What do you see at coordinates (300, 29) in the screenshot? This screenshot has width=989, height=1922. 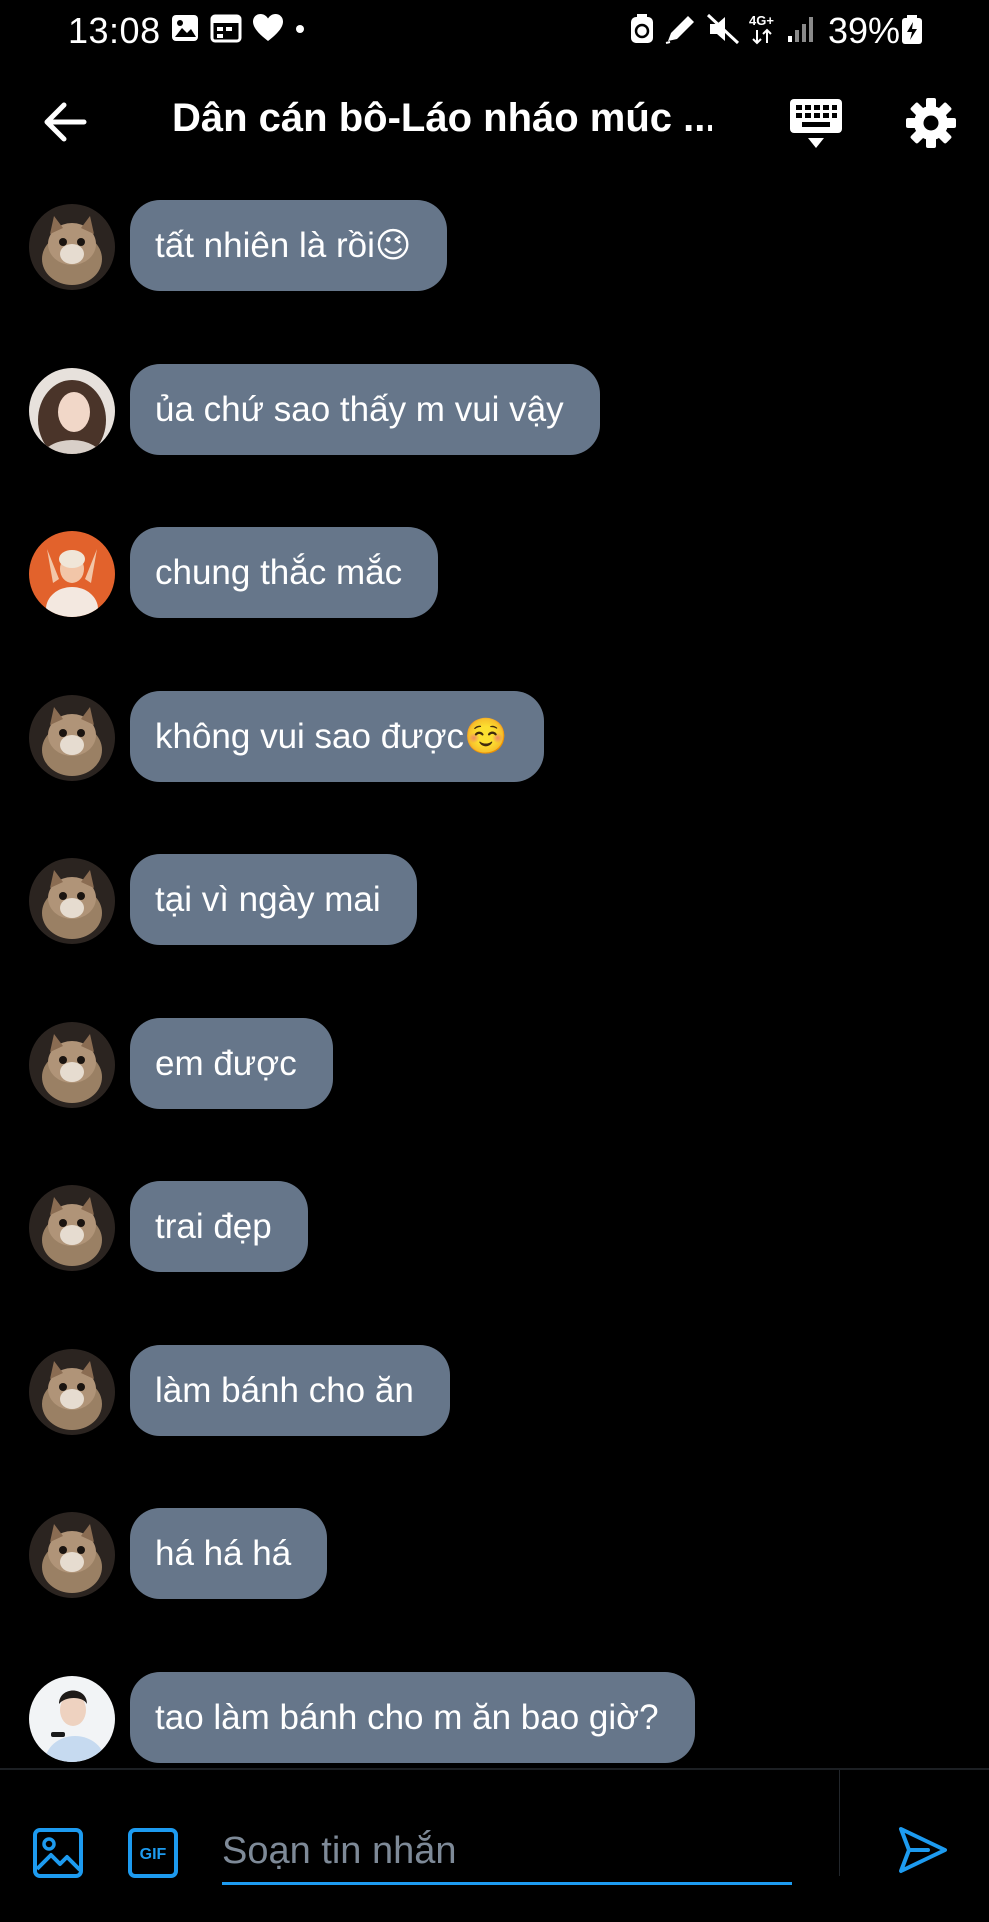 I see `dot-icon` at bounding box center [300, 29].